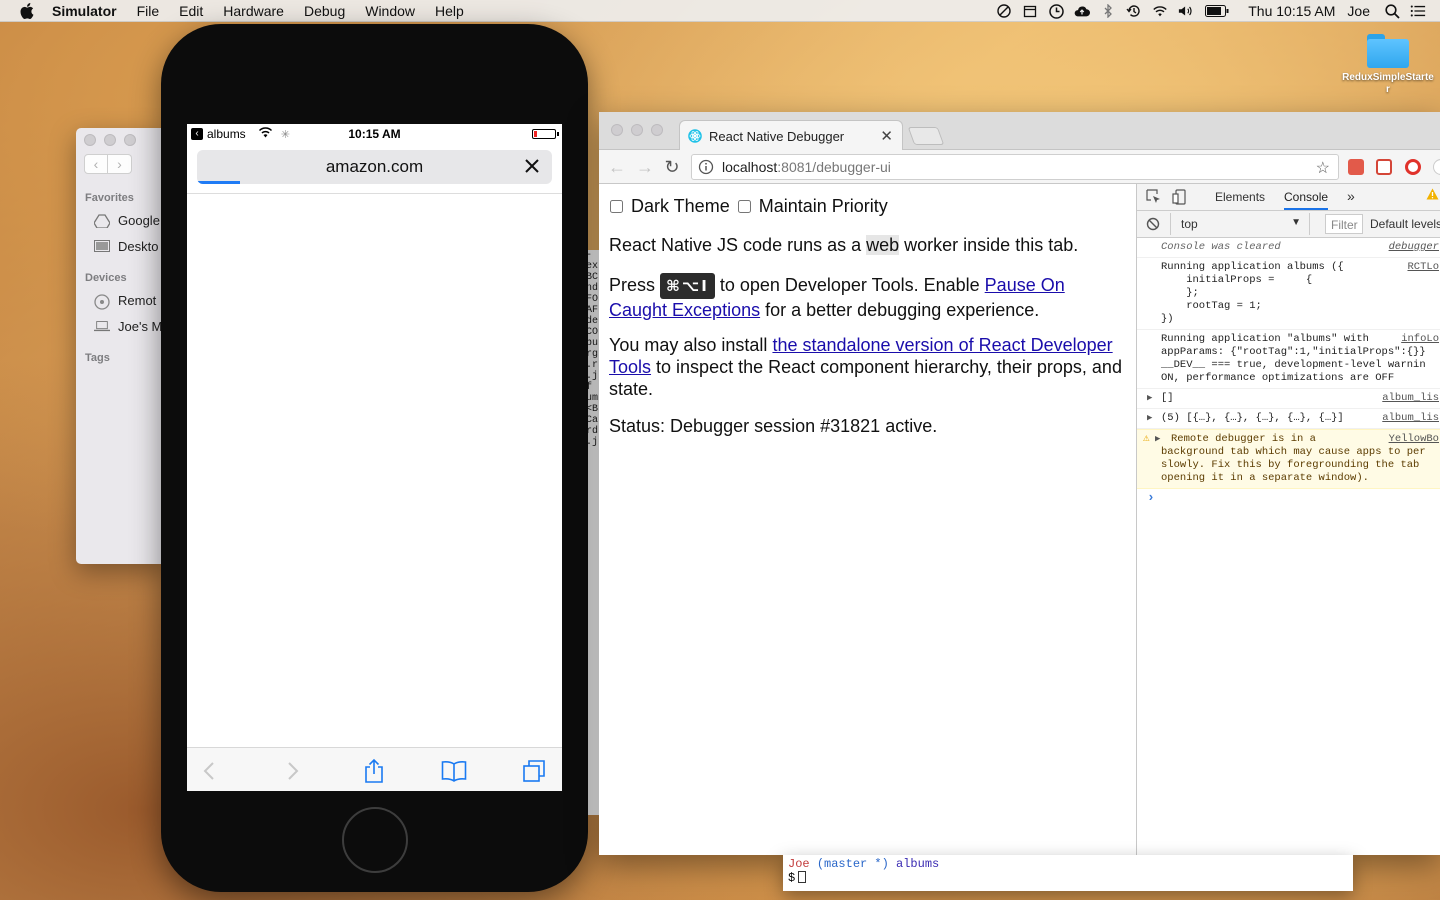 Image resolution: width=1440 pixels, height=900 pixels. I want to click on menubar-clock: Thu 10:15 AM, so click(1291, 11).